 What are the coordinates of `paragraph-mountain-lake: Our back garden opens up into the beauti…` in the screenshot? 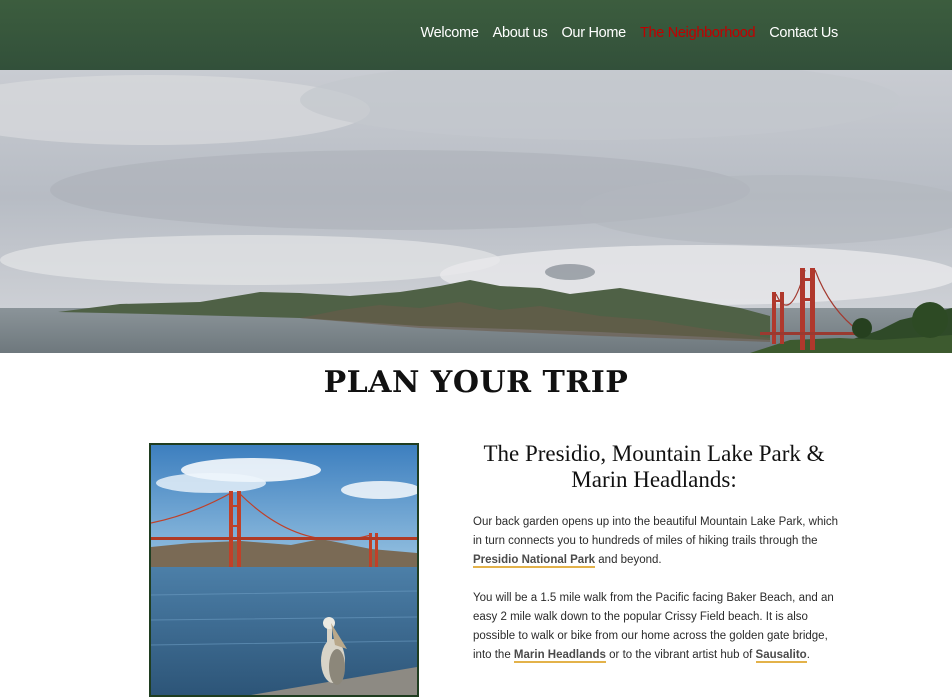 It's located at (658, 541).